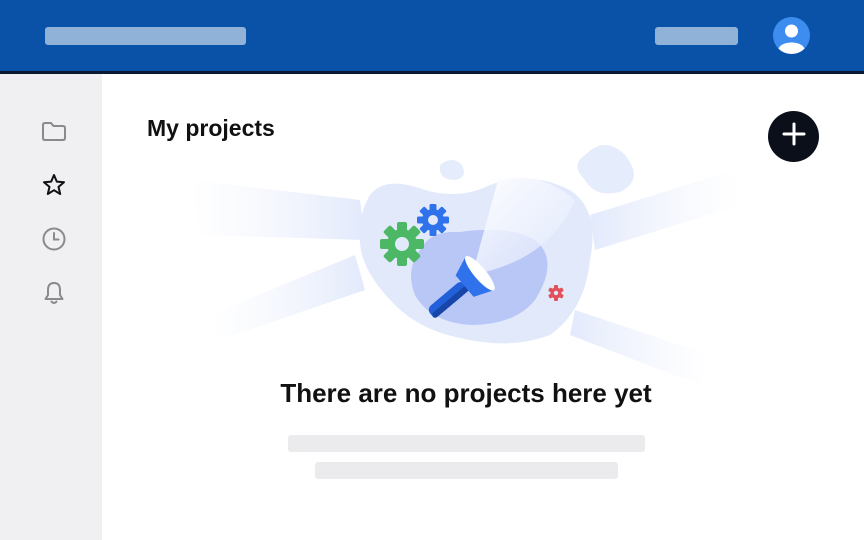  I want to click on star-icon, so click(54, 187).